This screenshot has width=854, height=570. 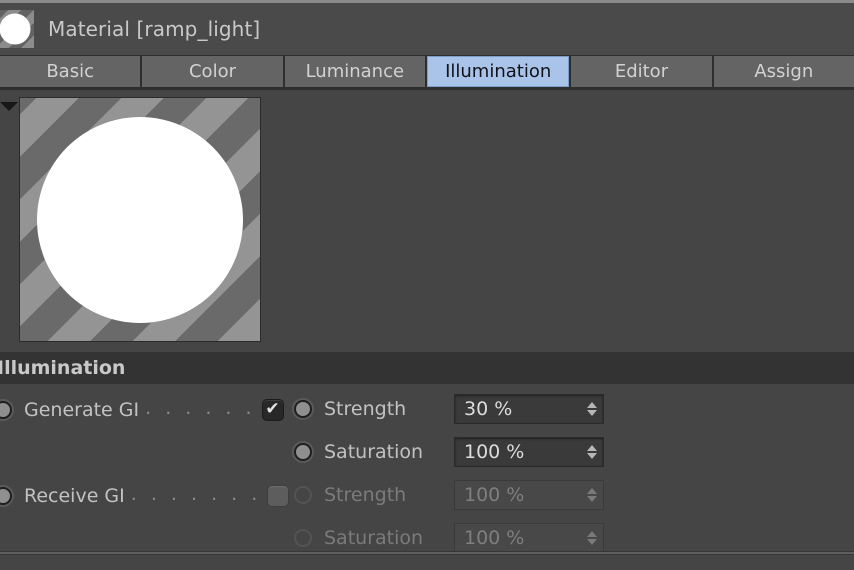 I want to click on channel-toggle-icon-receive-strength, so click(x=303, y=495).